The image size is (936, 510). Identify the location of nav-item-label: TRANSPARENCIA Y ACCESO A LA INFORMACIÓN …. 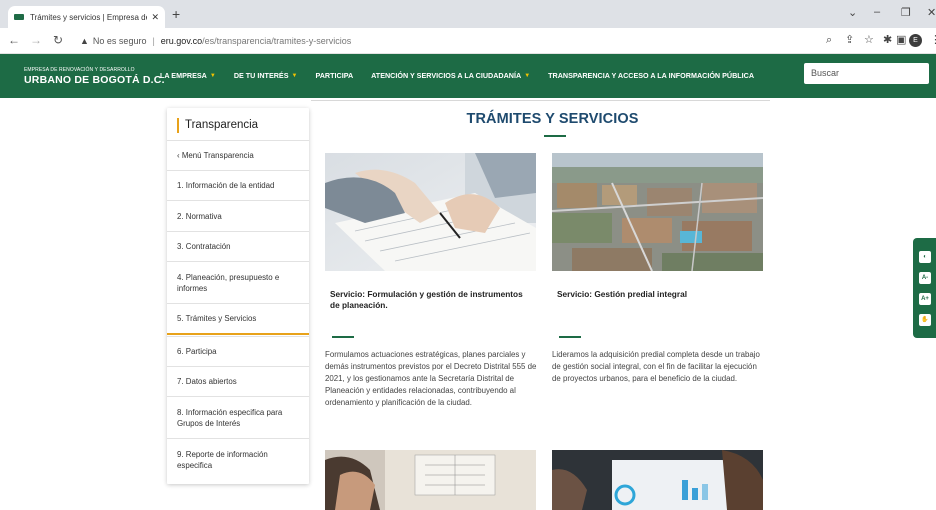
(651, 75).